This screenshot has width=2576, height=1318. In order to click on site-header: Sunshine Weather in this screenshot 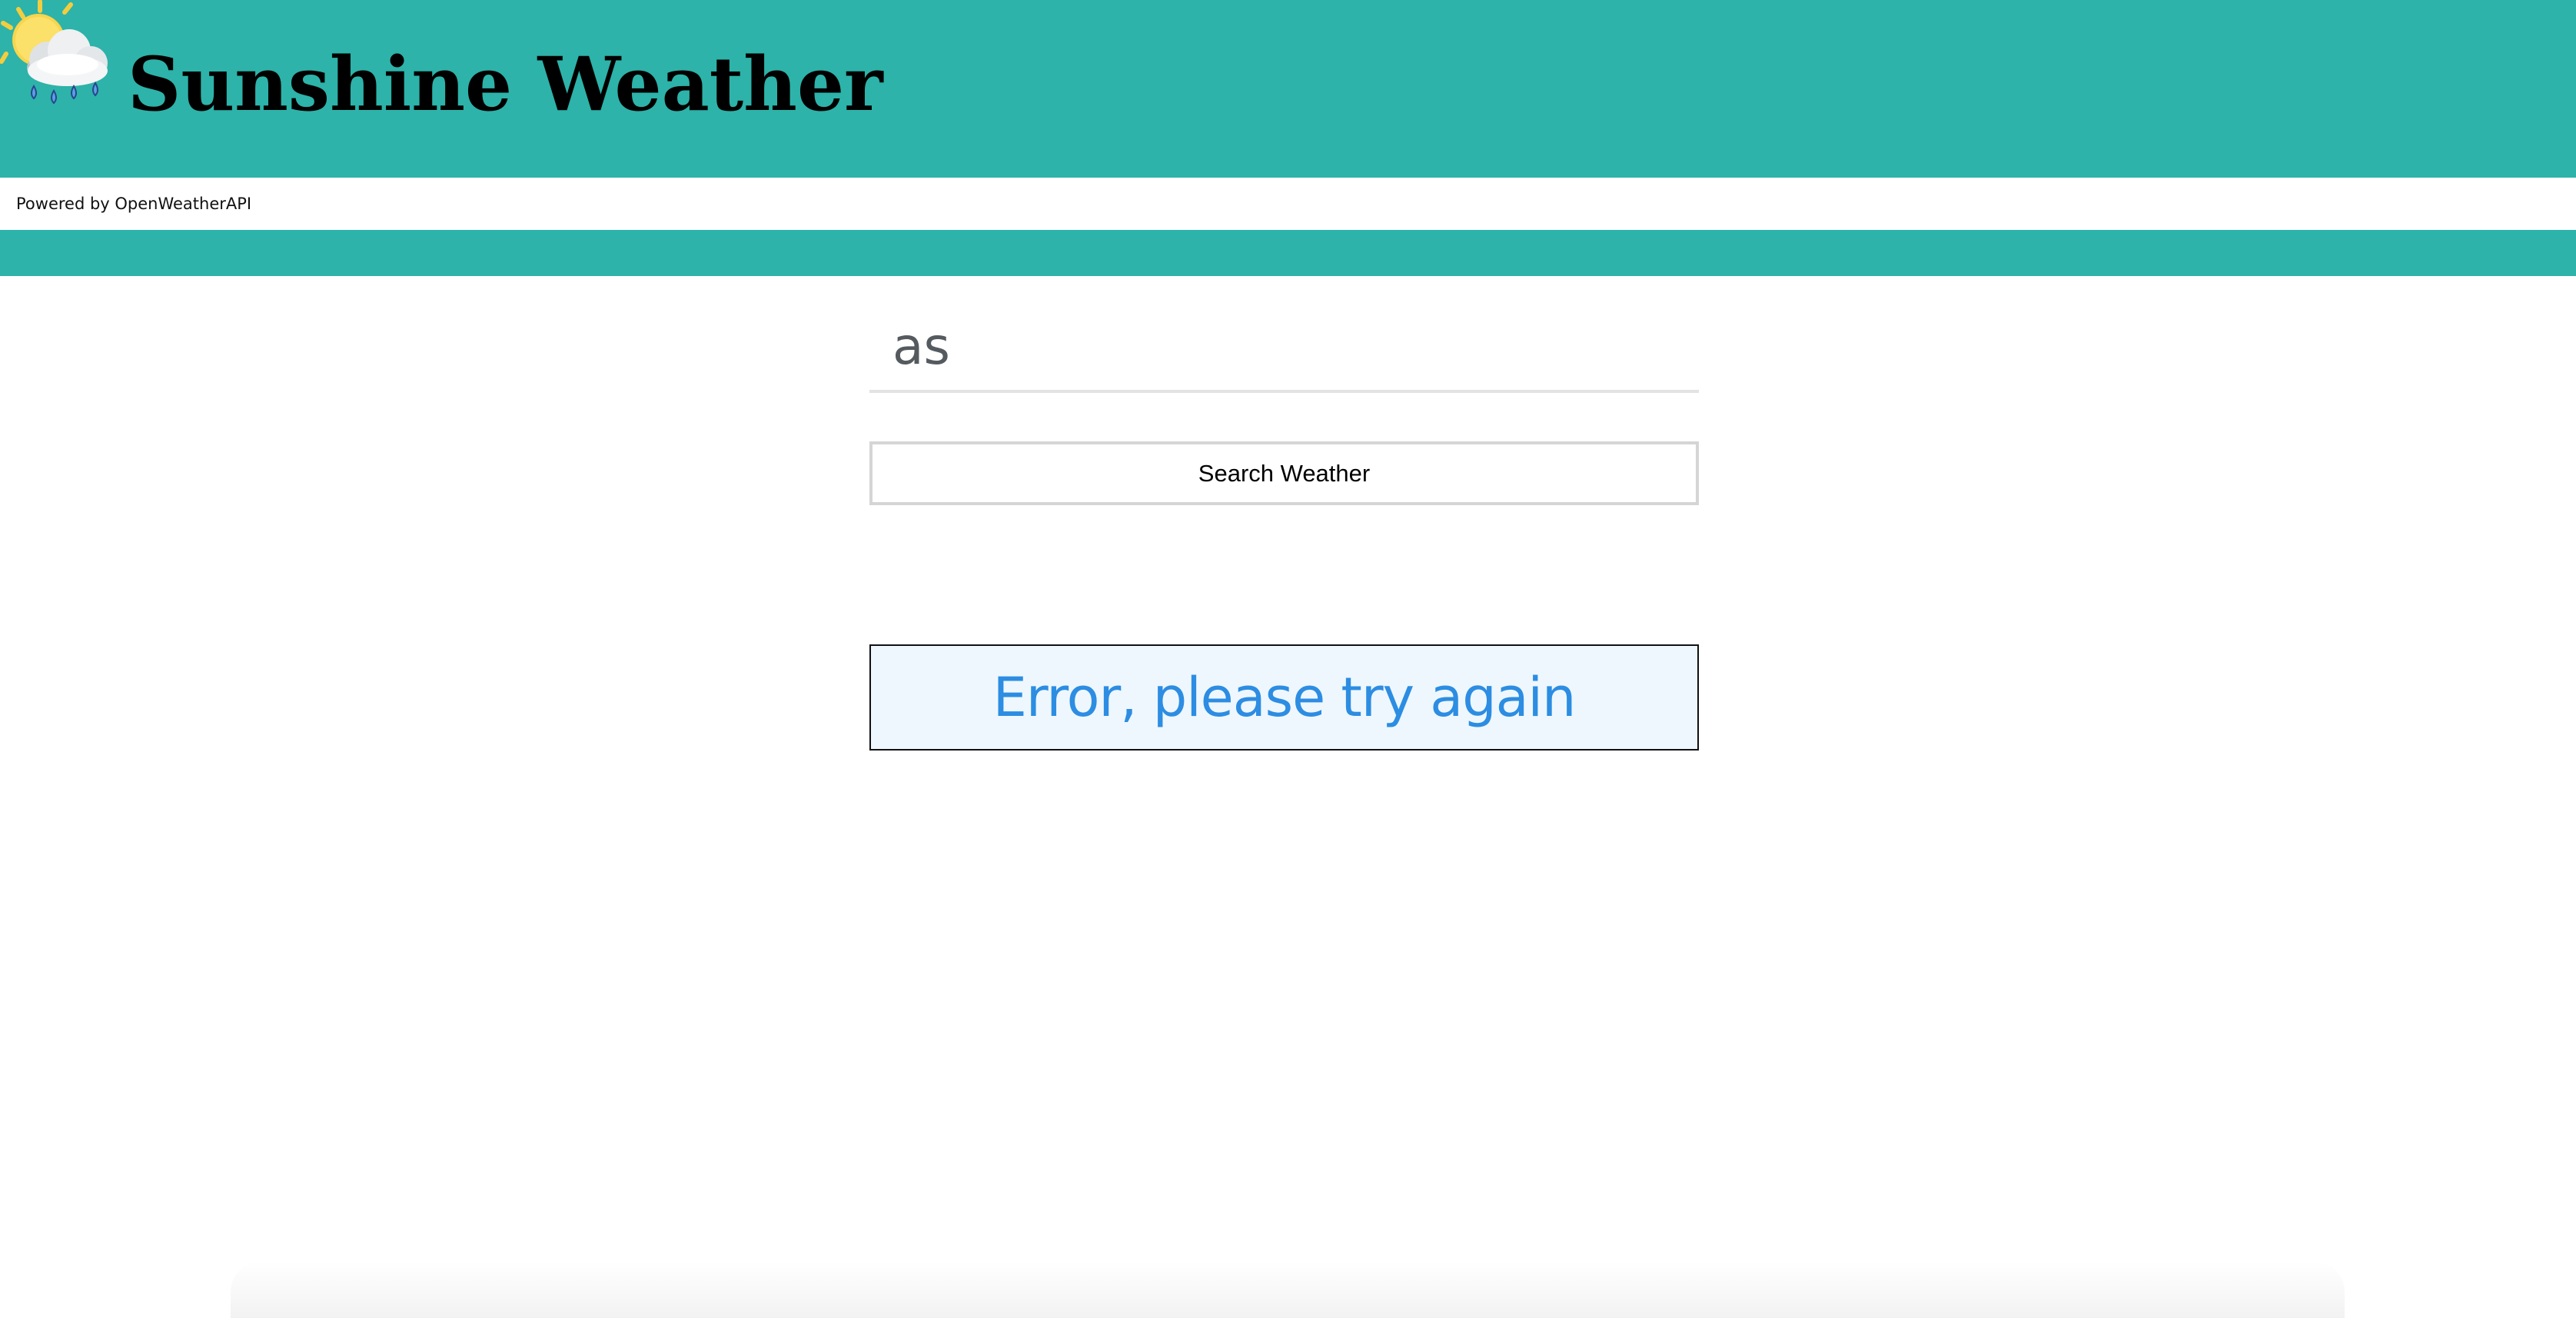, I will do `click(1288, 89)`.